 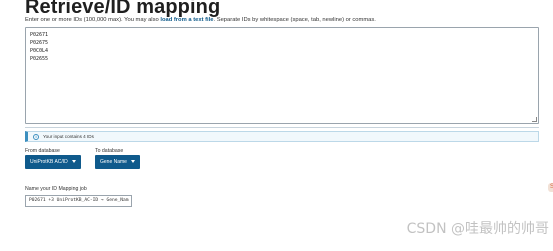 I want to click on id-line: P02675, so click(x=39, y=43).